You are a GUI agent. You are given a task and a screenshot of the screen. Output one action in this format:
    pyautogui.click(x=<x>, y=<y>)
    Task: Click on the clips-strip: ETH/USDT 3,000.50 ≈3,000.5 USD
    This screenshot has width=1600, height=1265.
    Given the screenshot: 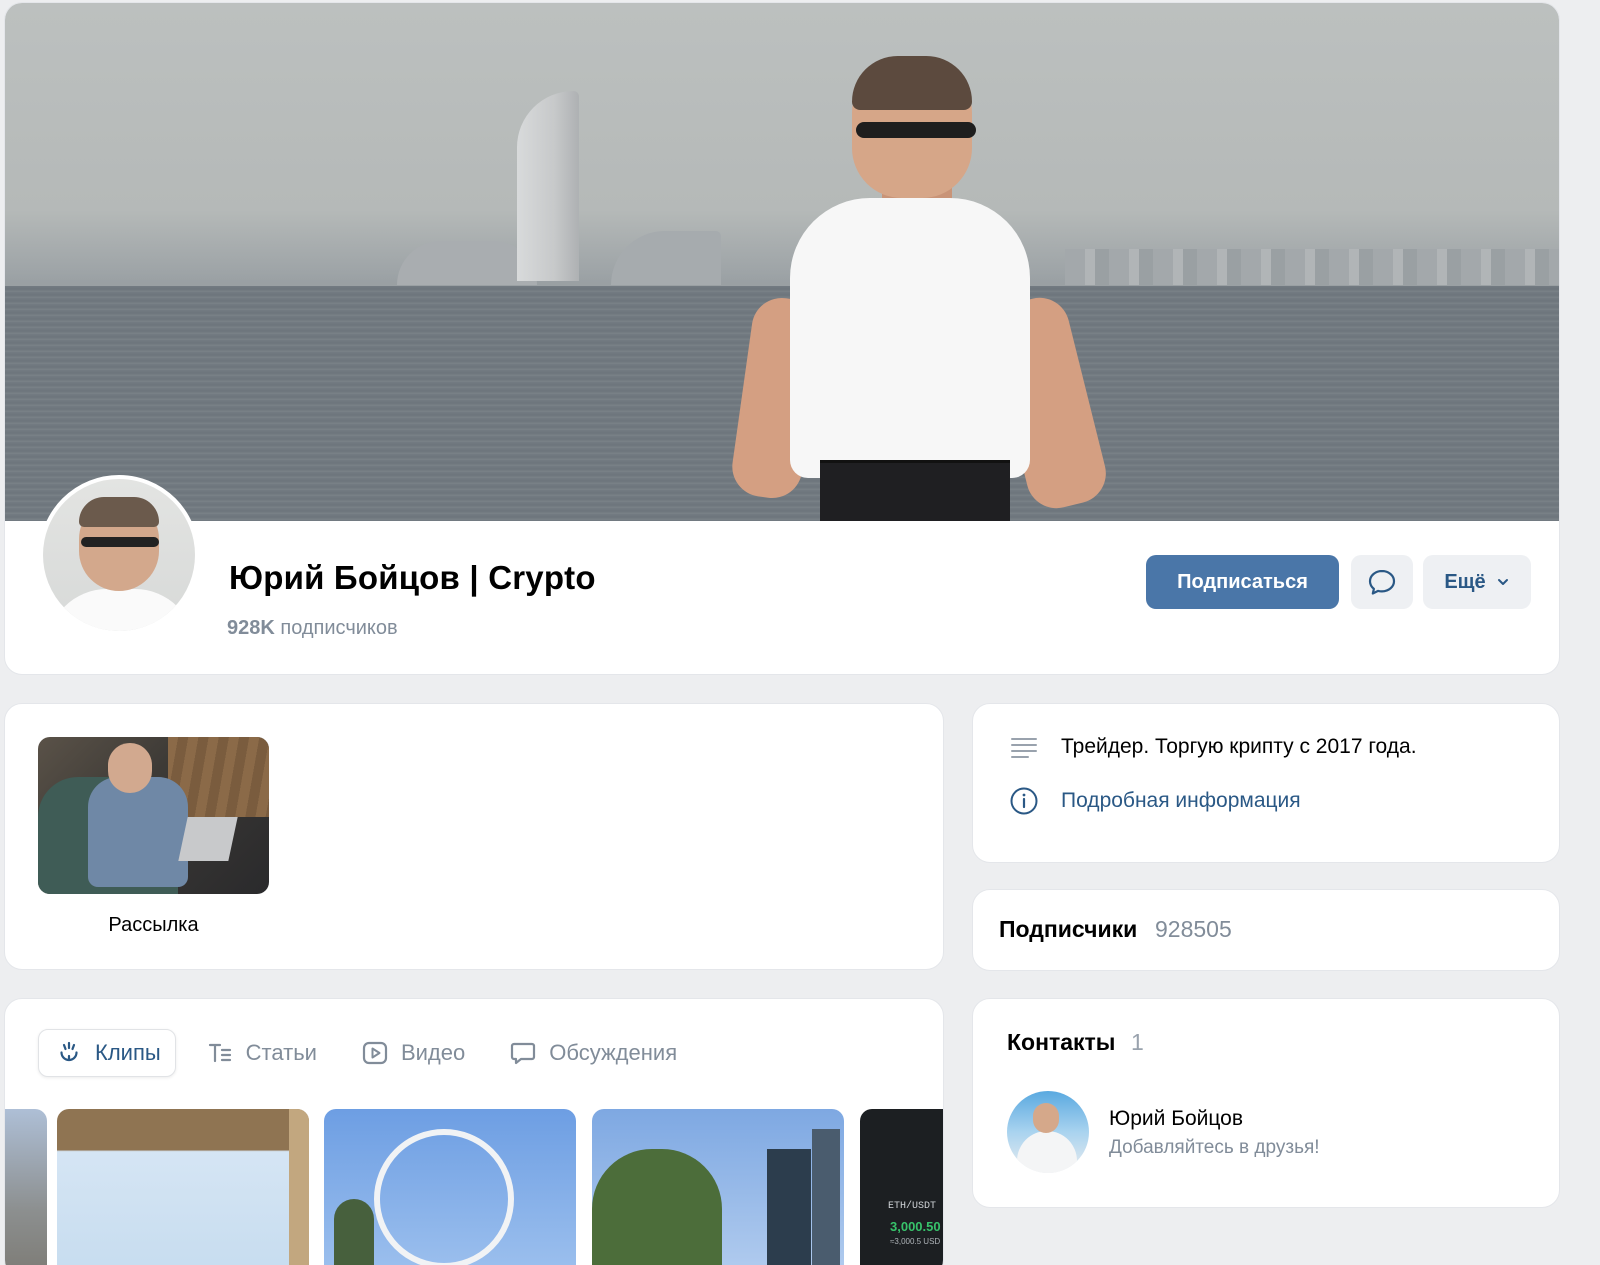 What is the action you would take?
    pyautogui.click(x=474, y=1187)
    